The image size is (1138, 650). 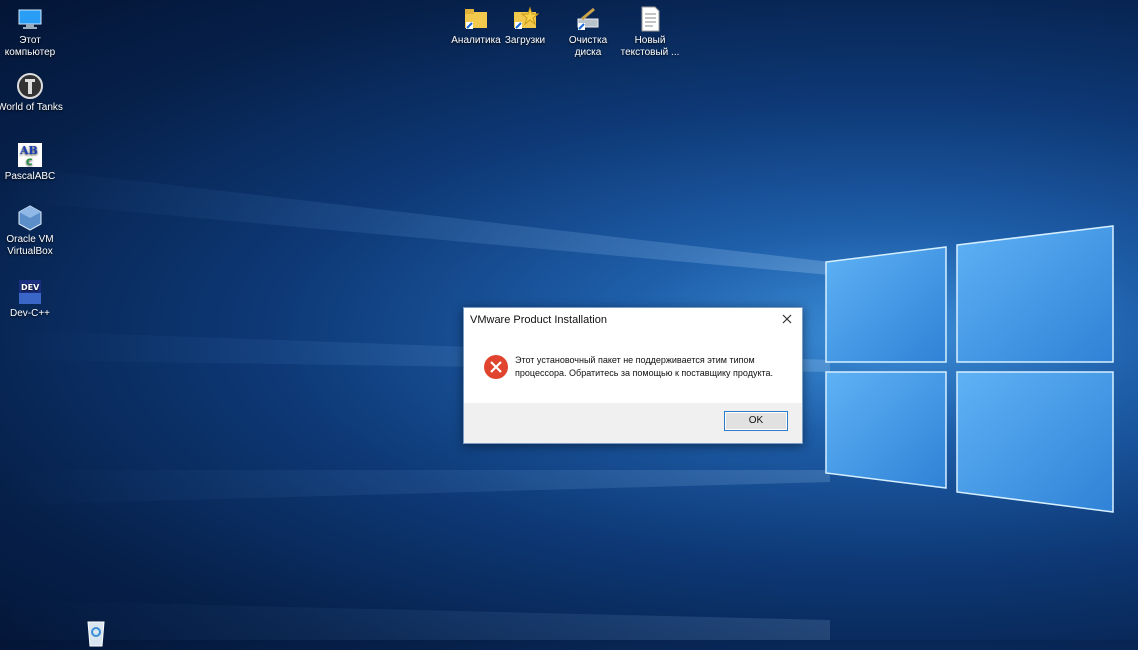 I want to click on desktop-icon-devcpp: DEV Dev-C++, so click(x=31, y=299).